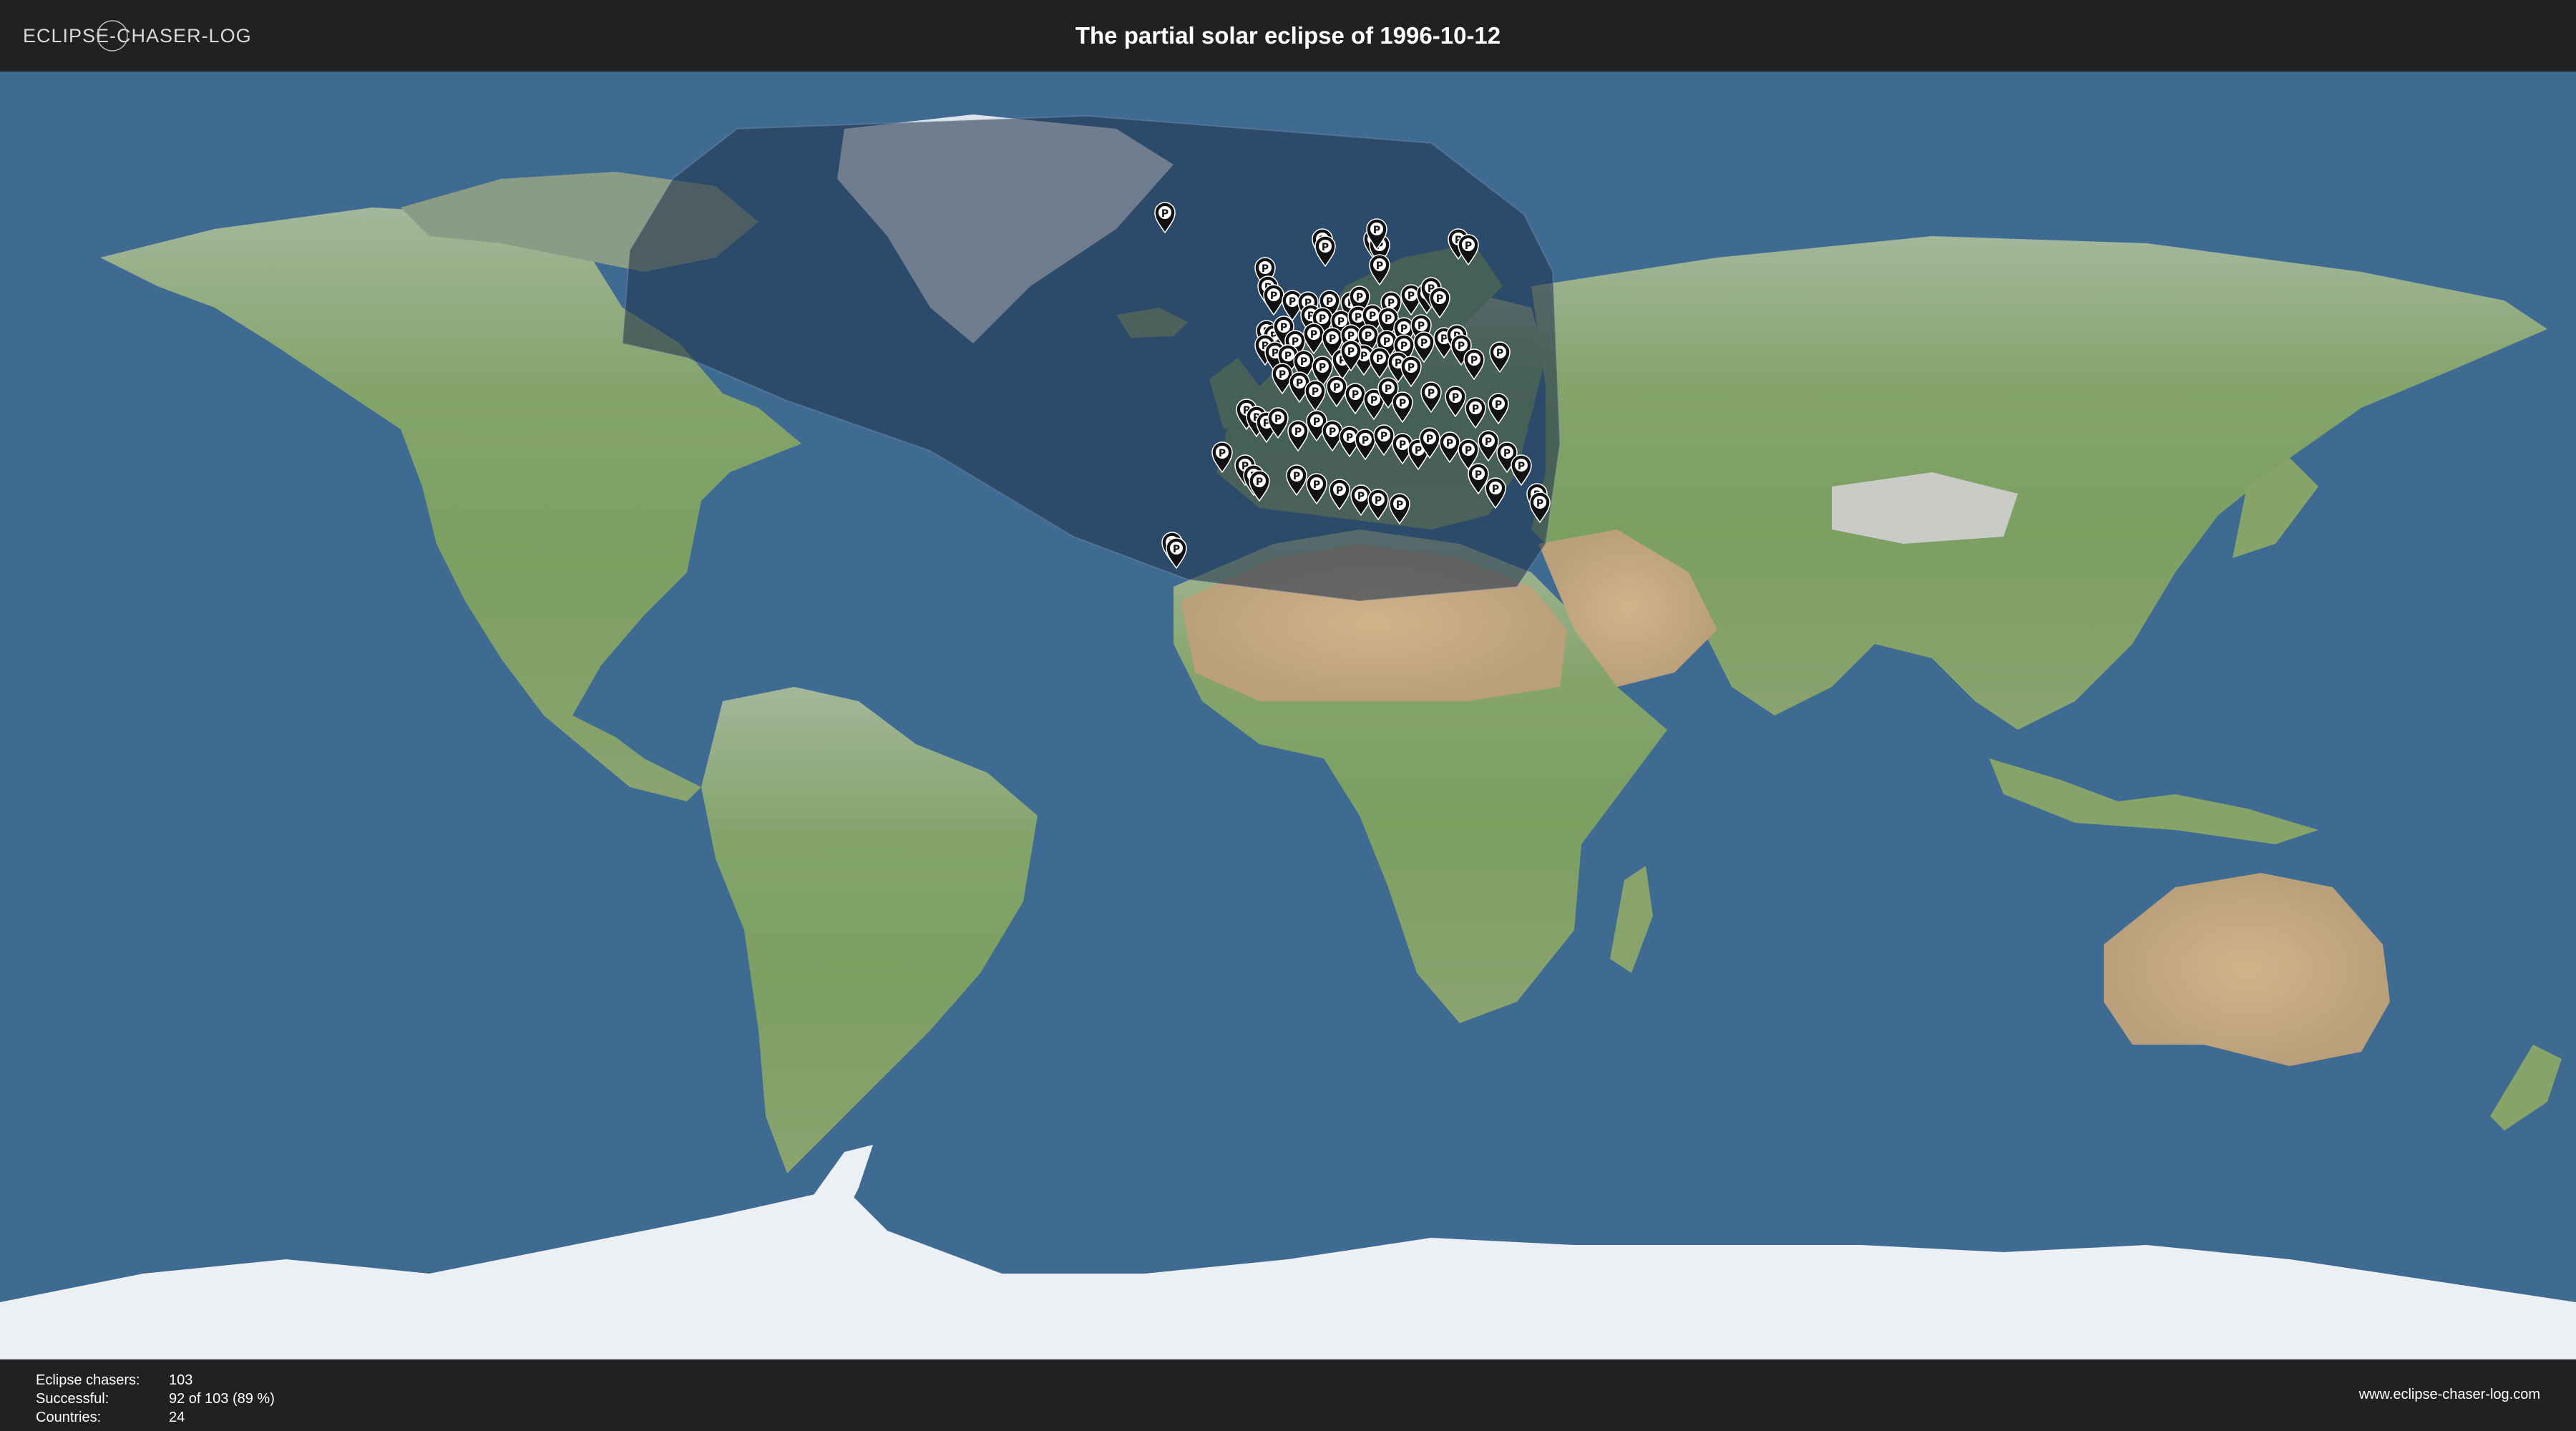 The width and height of the screenshot is (2576, 1431). Describe the element at coordinates (2247, 969) in the screenshot. I see `land-australia` at that location.